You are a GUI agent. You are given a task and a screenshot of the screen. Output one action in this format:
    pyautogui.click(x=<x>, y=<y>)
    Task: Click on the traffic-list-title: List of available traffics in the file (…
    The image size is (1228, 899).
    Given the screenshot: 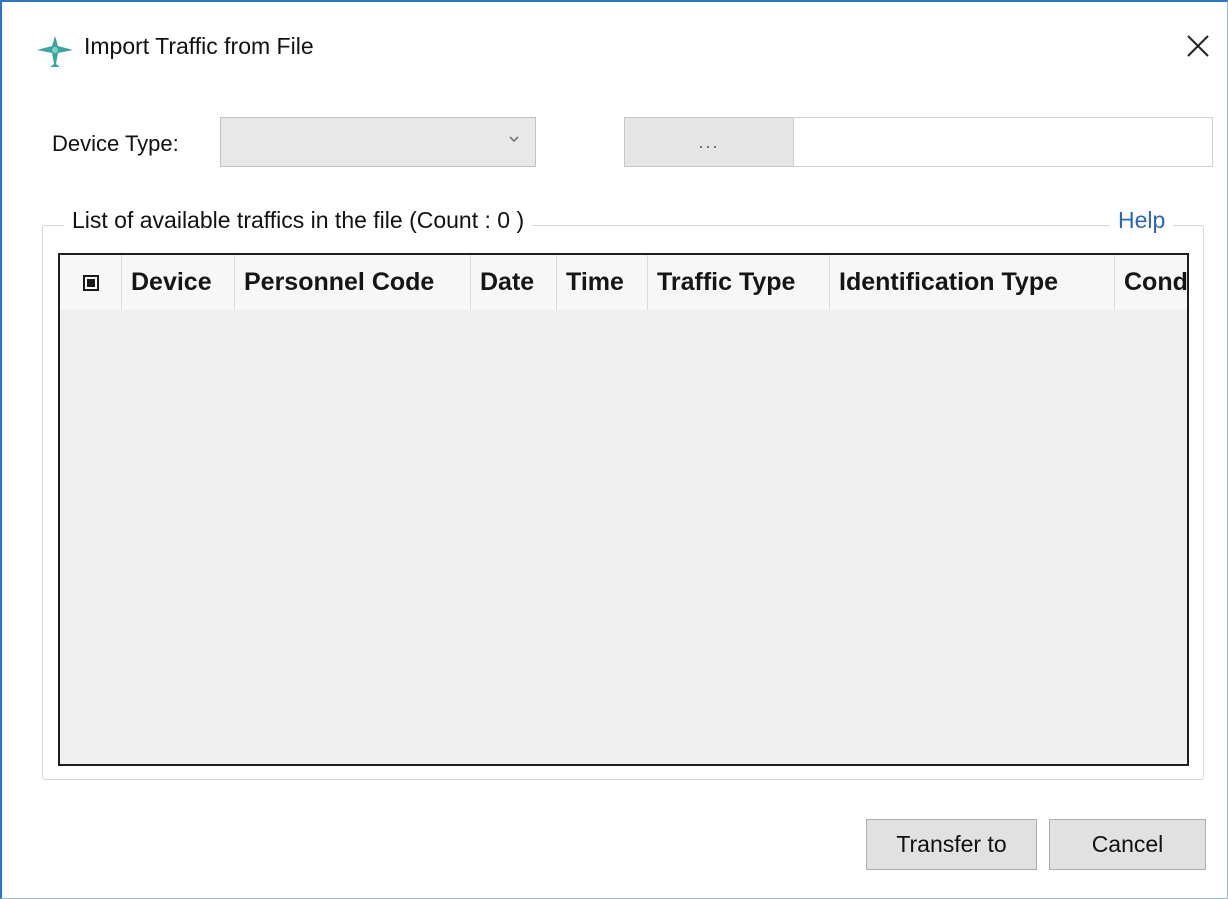 What is the action you would take?
    pyautogui.click(x=298, y=220)
    